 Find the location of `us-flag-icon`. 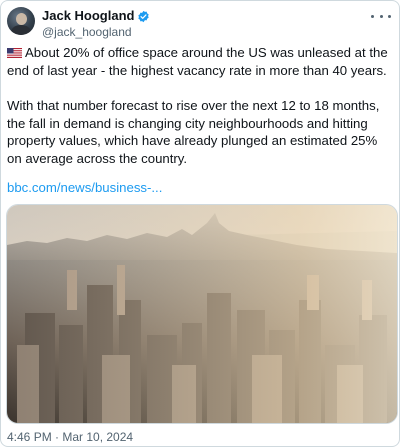

us-flag-icon is located at coordinates (14, 53).